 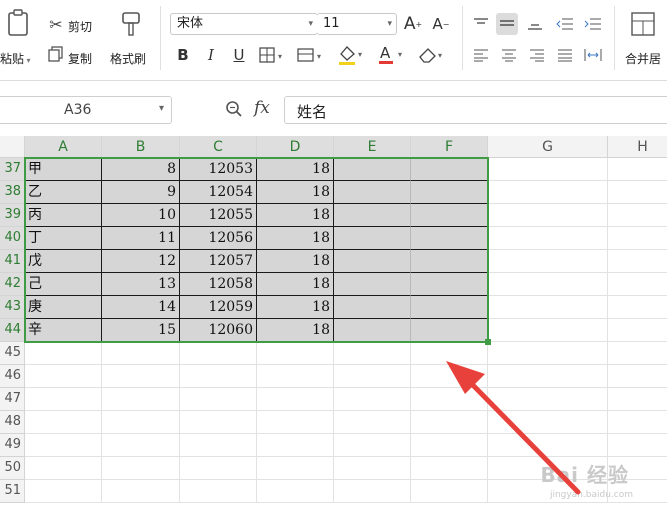 What do you see at coordinates (218, 261) in the screenshot?
I see `cell-c41: 12057` at bounding box center [218, 261].